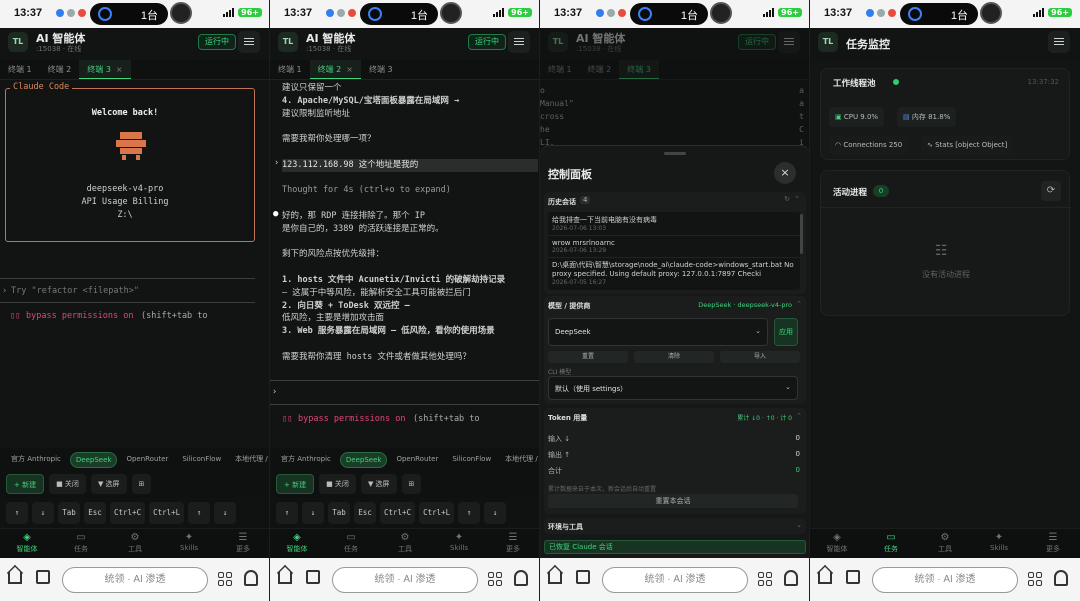 The width and height of the screenshot is (1080, 601). Describe the element at coordinates (674, 247) in the screenshot. I see `history-item: wrow mrsrlnoarnc 2026-07-06 13:29` at that location.